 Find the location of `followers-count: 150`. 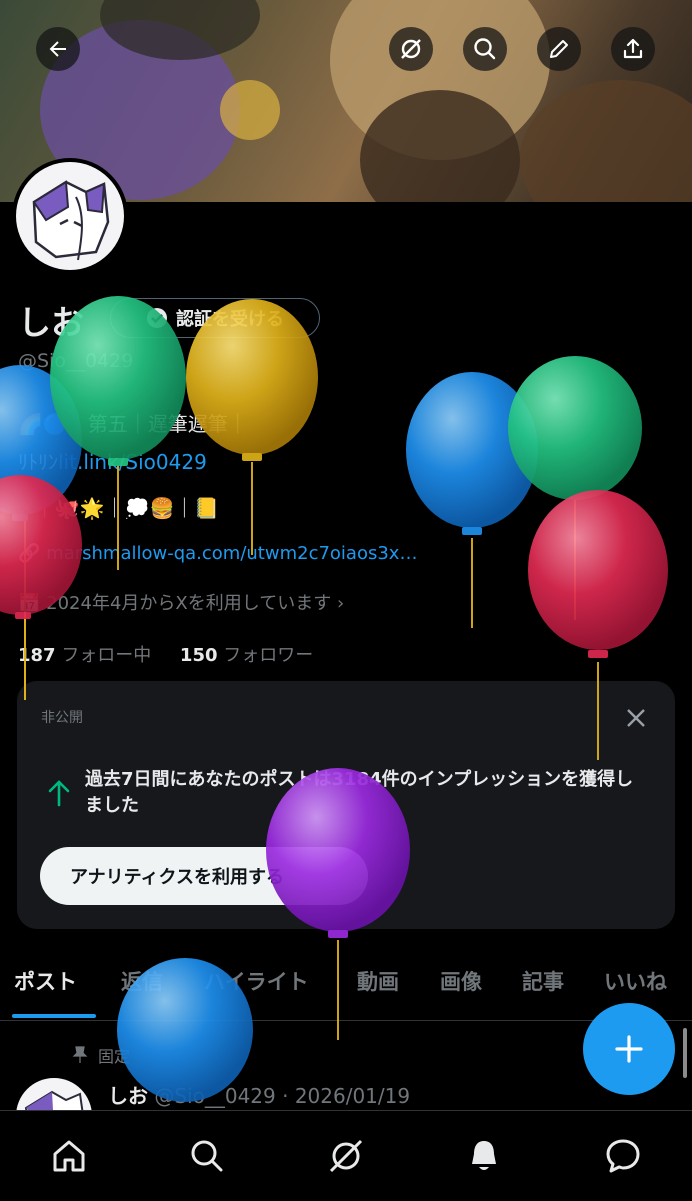

followers-count: 150 is located at coordinates (198, 655).